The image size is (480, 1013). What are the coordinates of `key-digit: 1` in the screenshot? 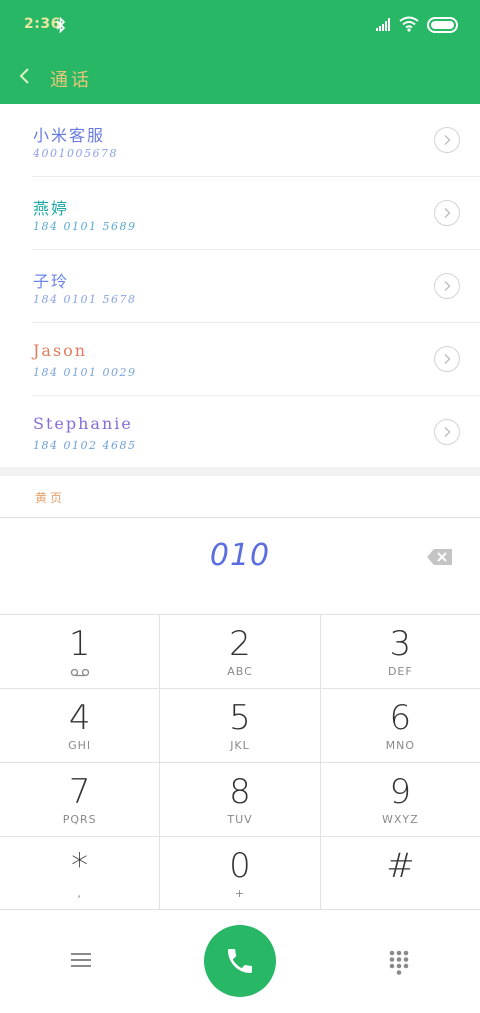 It's located at (79, 644).